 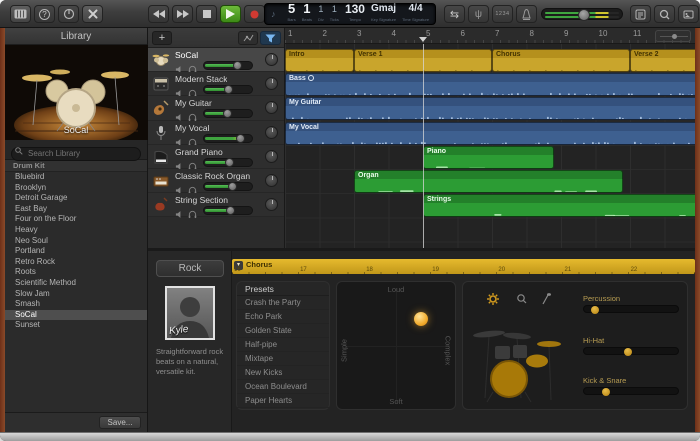 I want to click on stop-button, so click(x=206, y=14).